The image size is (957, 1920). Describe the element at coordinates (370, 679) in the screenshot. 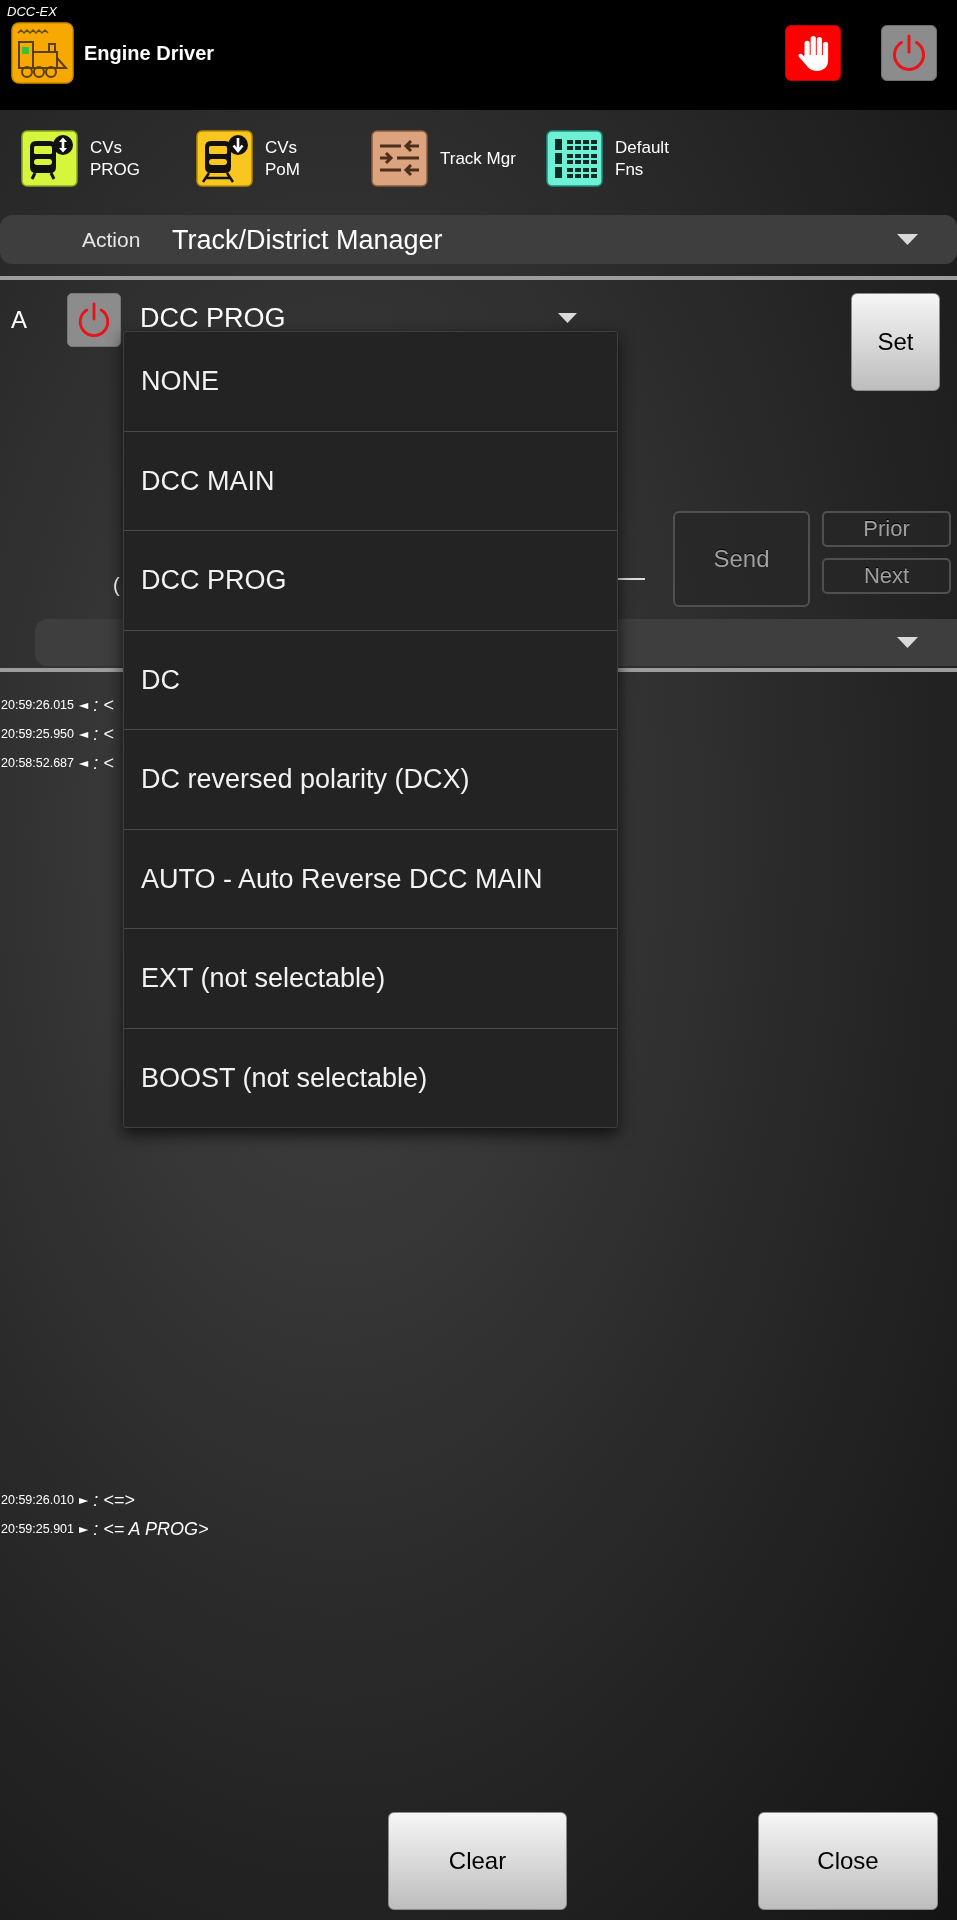

I see `menu-item: DC` at that location.